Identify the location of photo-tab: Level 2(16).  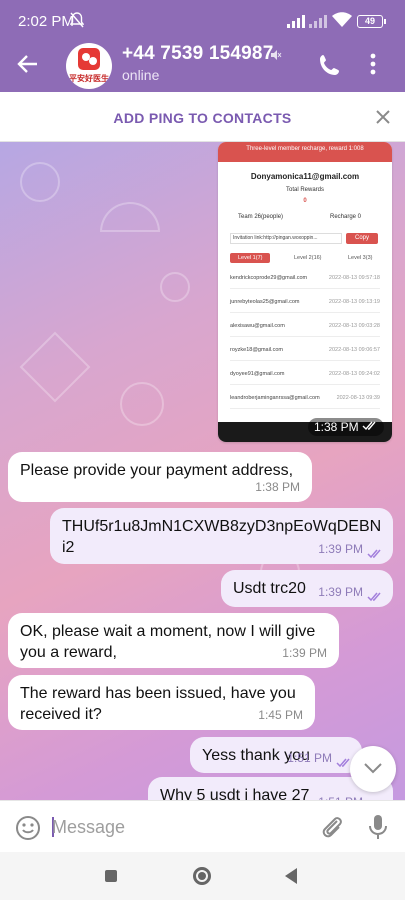
(308, 258).